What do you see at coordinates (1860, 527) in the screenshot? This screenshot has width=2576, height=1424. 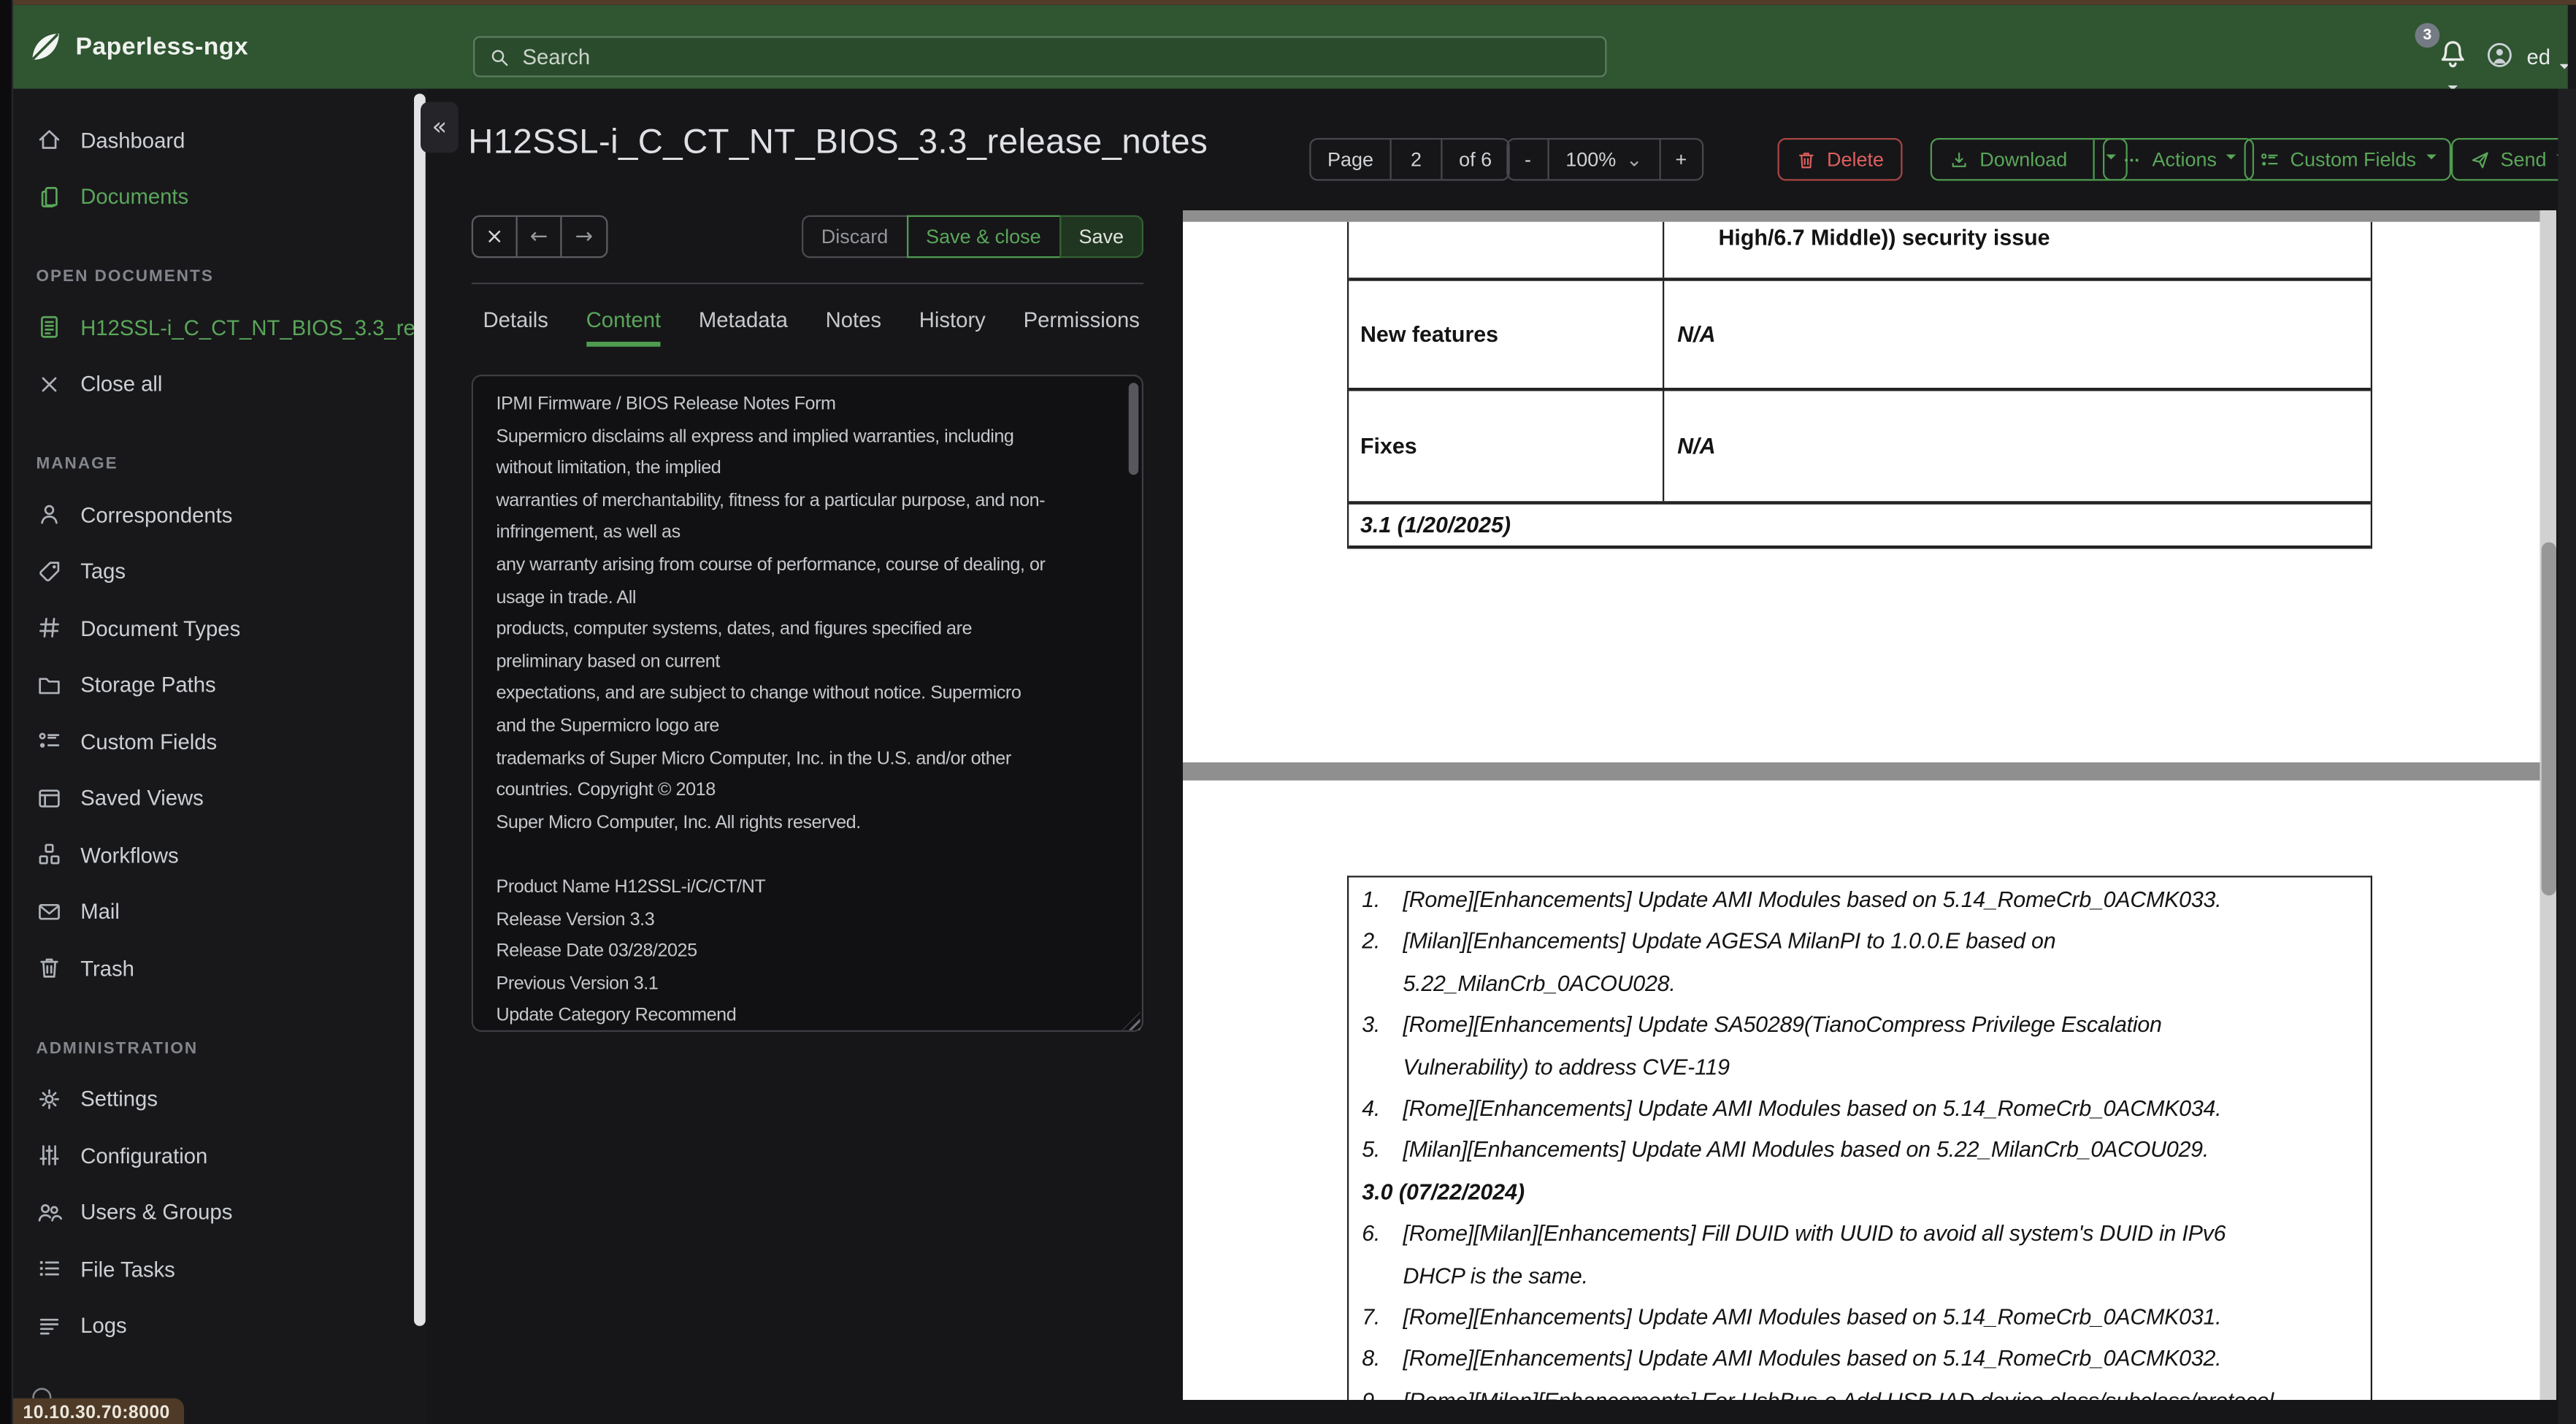 I see `pdf-version-row: 3.1 (1/20/2025)` at bounding box center [1860, 527].